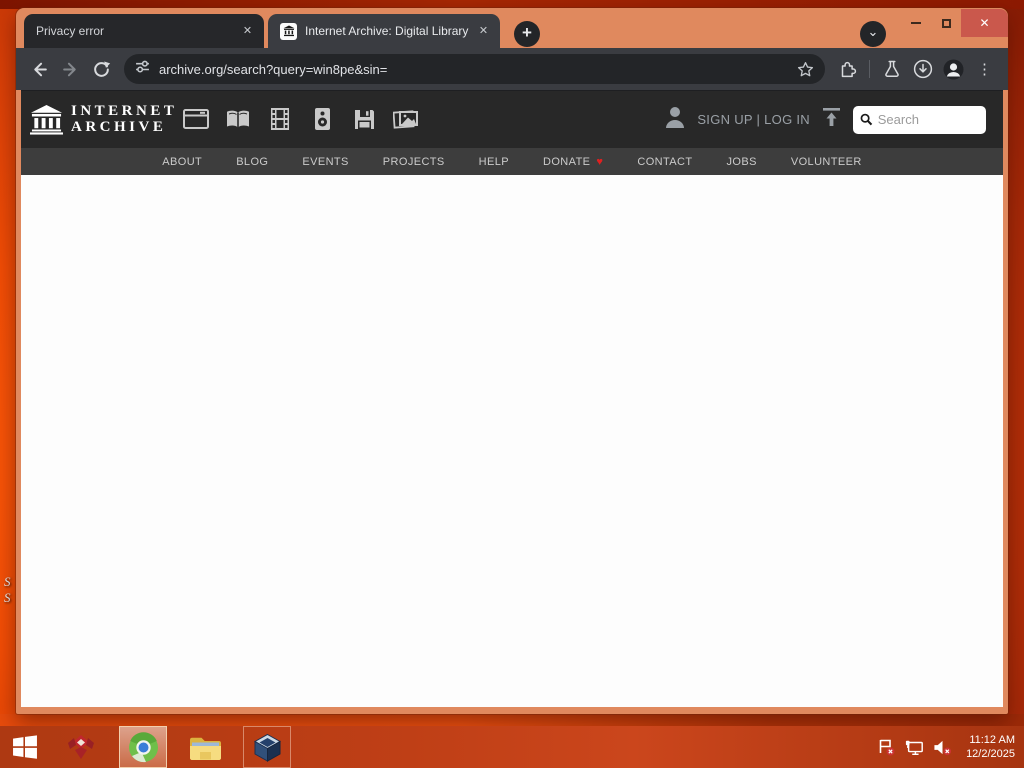 The height and width of the screenshot is (768, 1024). I want to click on window-controls: ✕, so click(954, 23).